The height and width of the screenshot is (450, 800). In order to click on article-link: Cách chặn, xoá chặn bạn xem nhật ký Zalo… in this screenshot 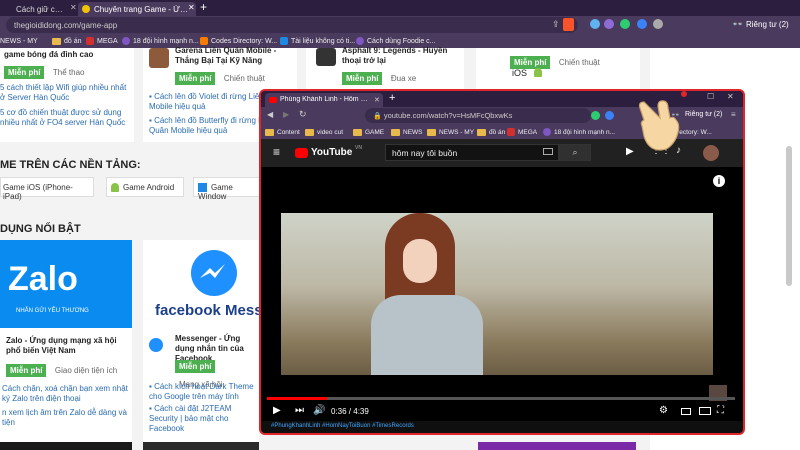, I will do `click(66, 394)`.